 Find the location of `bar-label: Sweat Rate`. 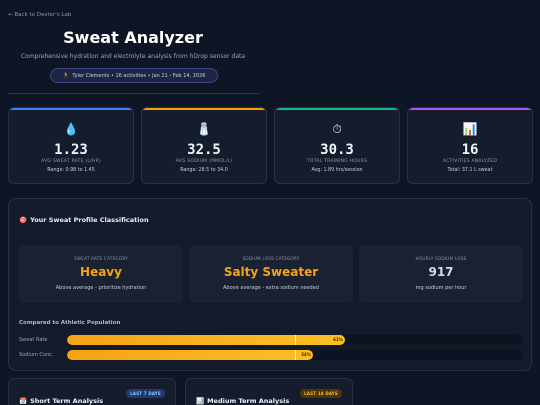

bar-label: Sweat Rate is located at coordinates (33, 340).